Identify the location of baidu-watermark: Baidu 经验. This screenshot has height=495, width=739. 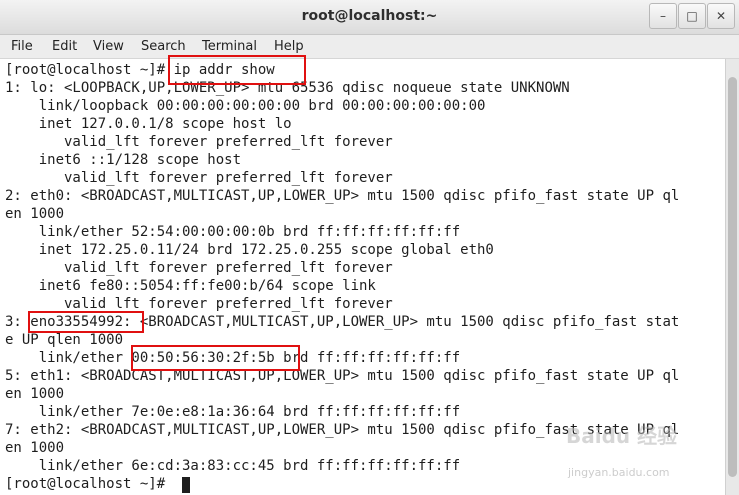
(622, 436).